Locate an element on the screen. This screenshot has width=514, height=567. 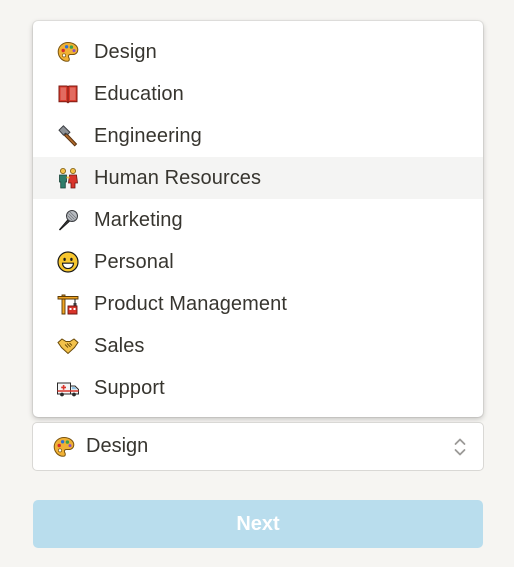
menu-item-education: Education is located at coordinates (258, 94).